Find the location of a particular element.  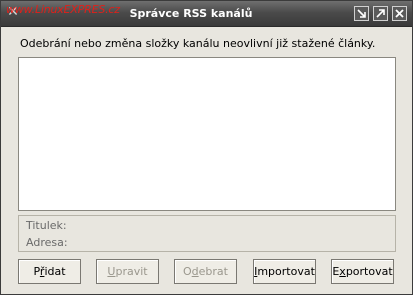

add-button: Přidat is located at coordinates (49, 271).